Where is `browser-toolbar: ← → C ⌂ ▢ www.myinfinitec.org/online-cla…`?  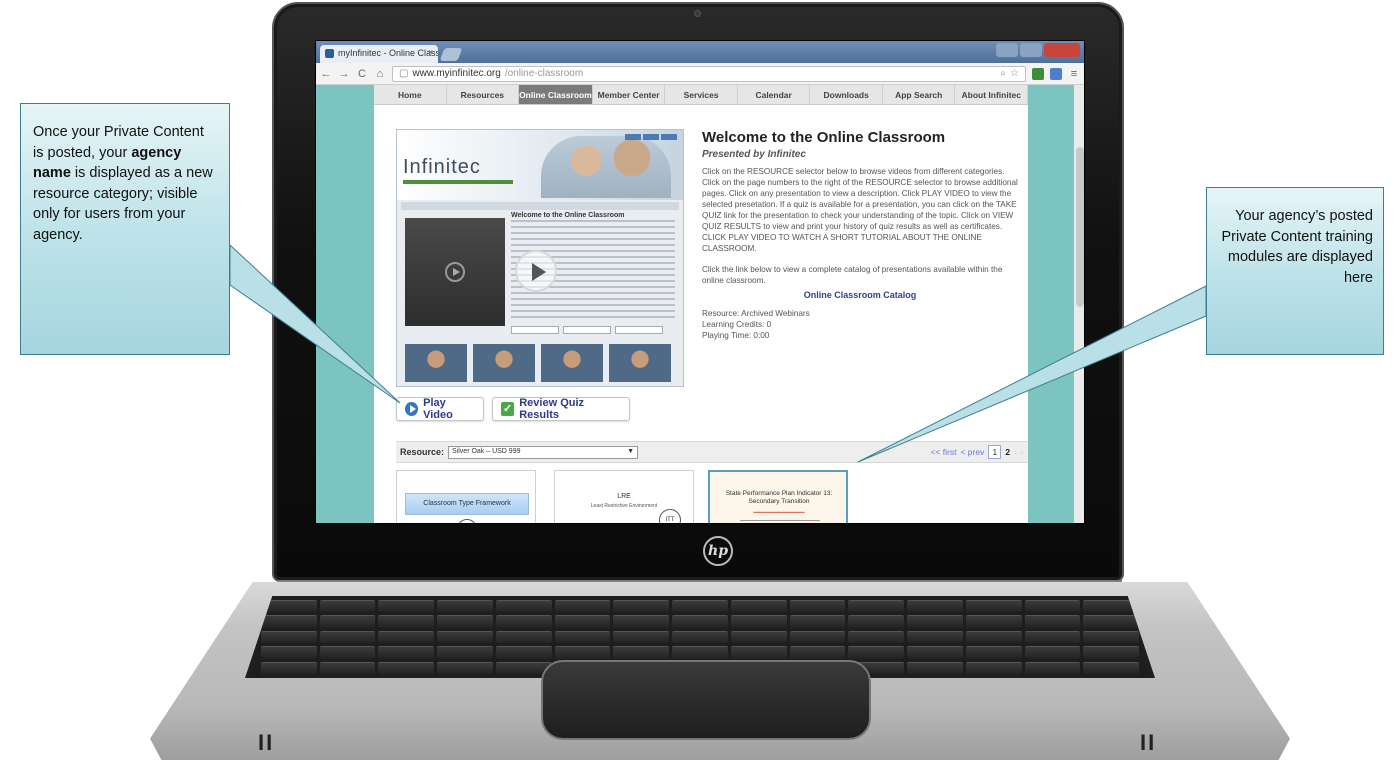
browser-toolbar: ← → C ⌂ ▢ www.myinfinitec.org/online-cla… is located at coordinates (700, 74).